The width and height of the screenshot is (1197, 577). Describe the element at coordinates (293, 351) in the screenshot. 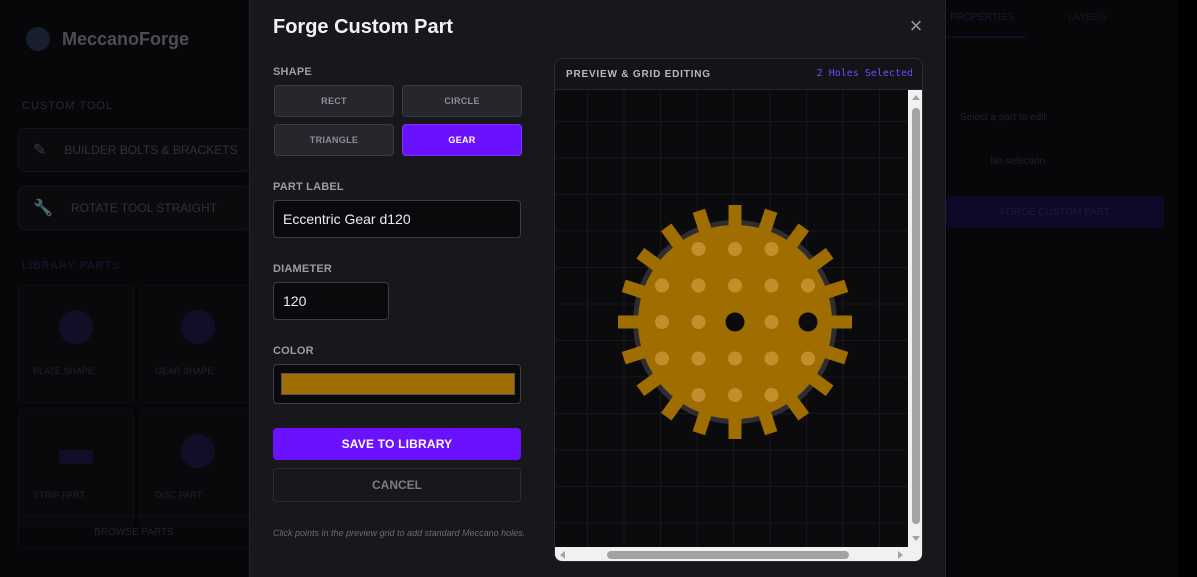

I see `color-label: COLOR` at that location.